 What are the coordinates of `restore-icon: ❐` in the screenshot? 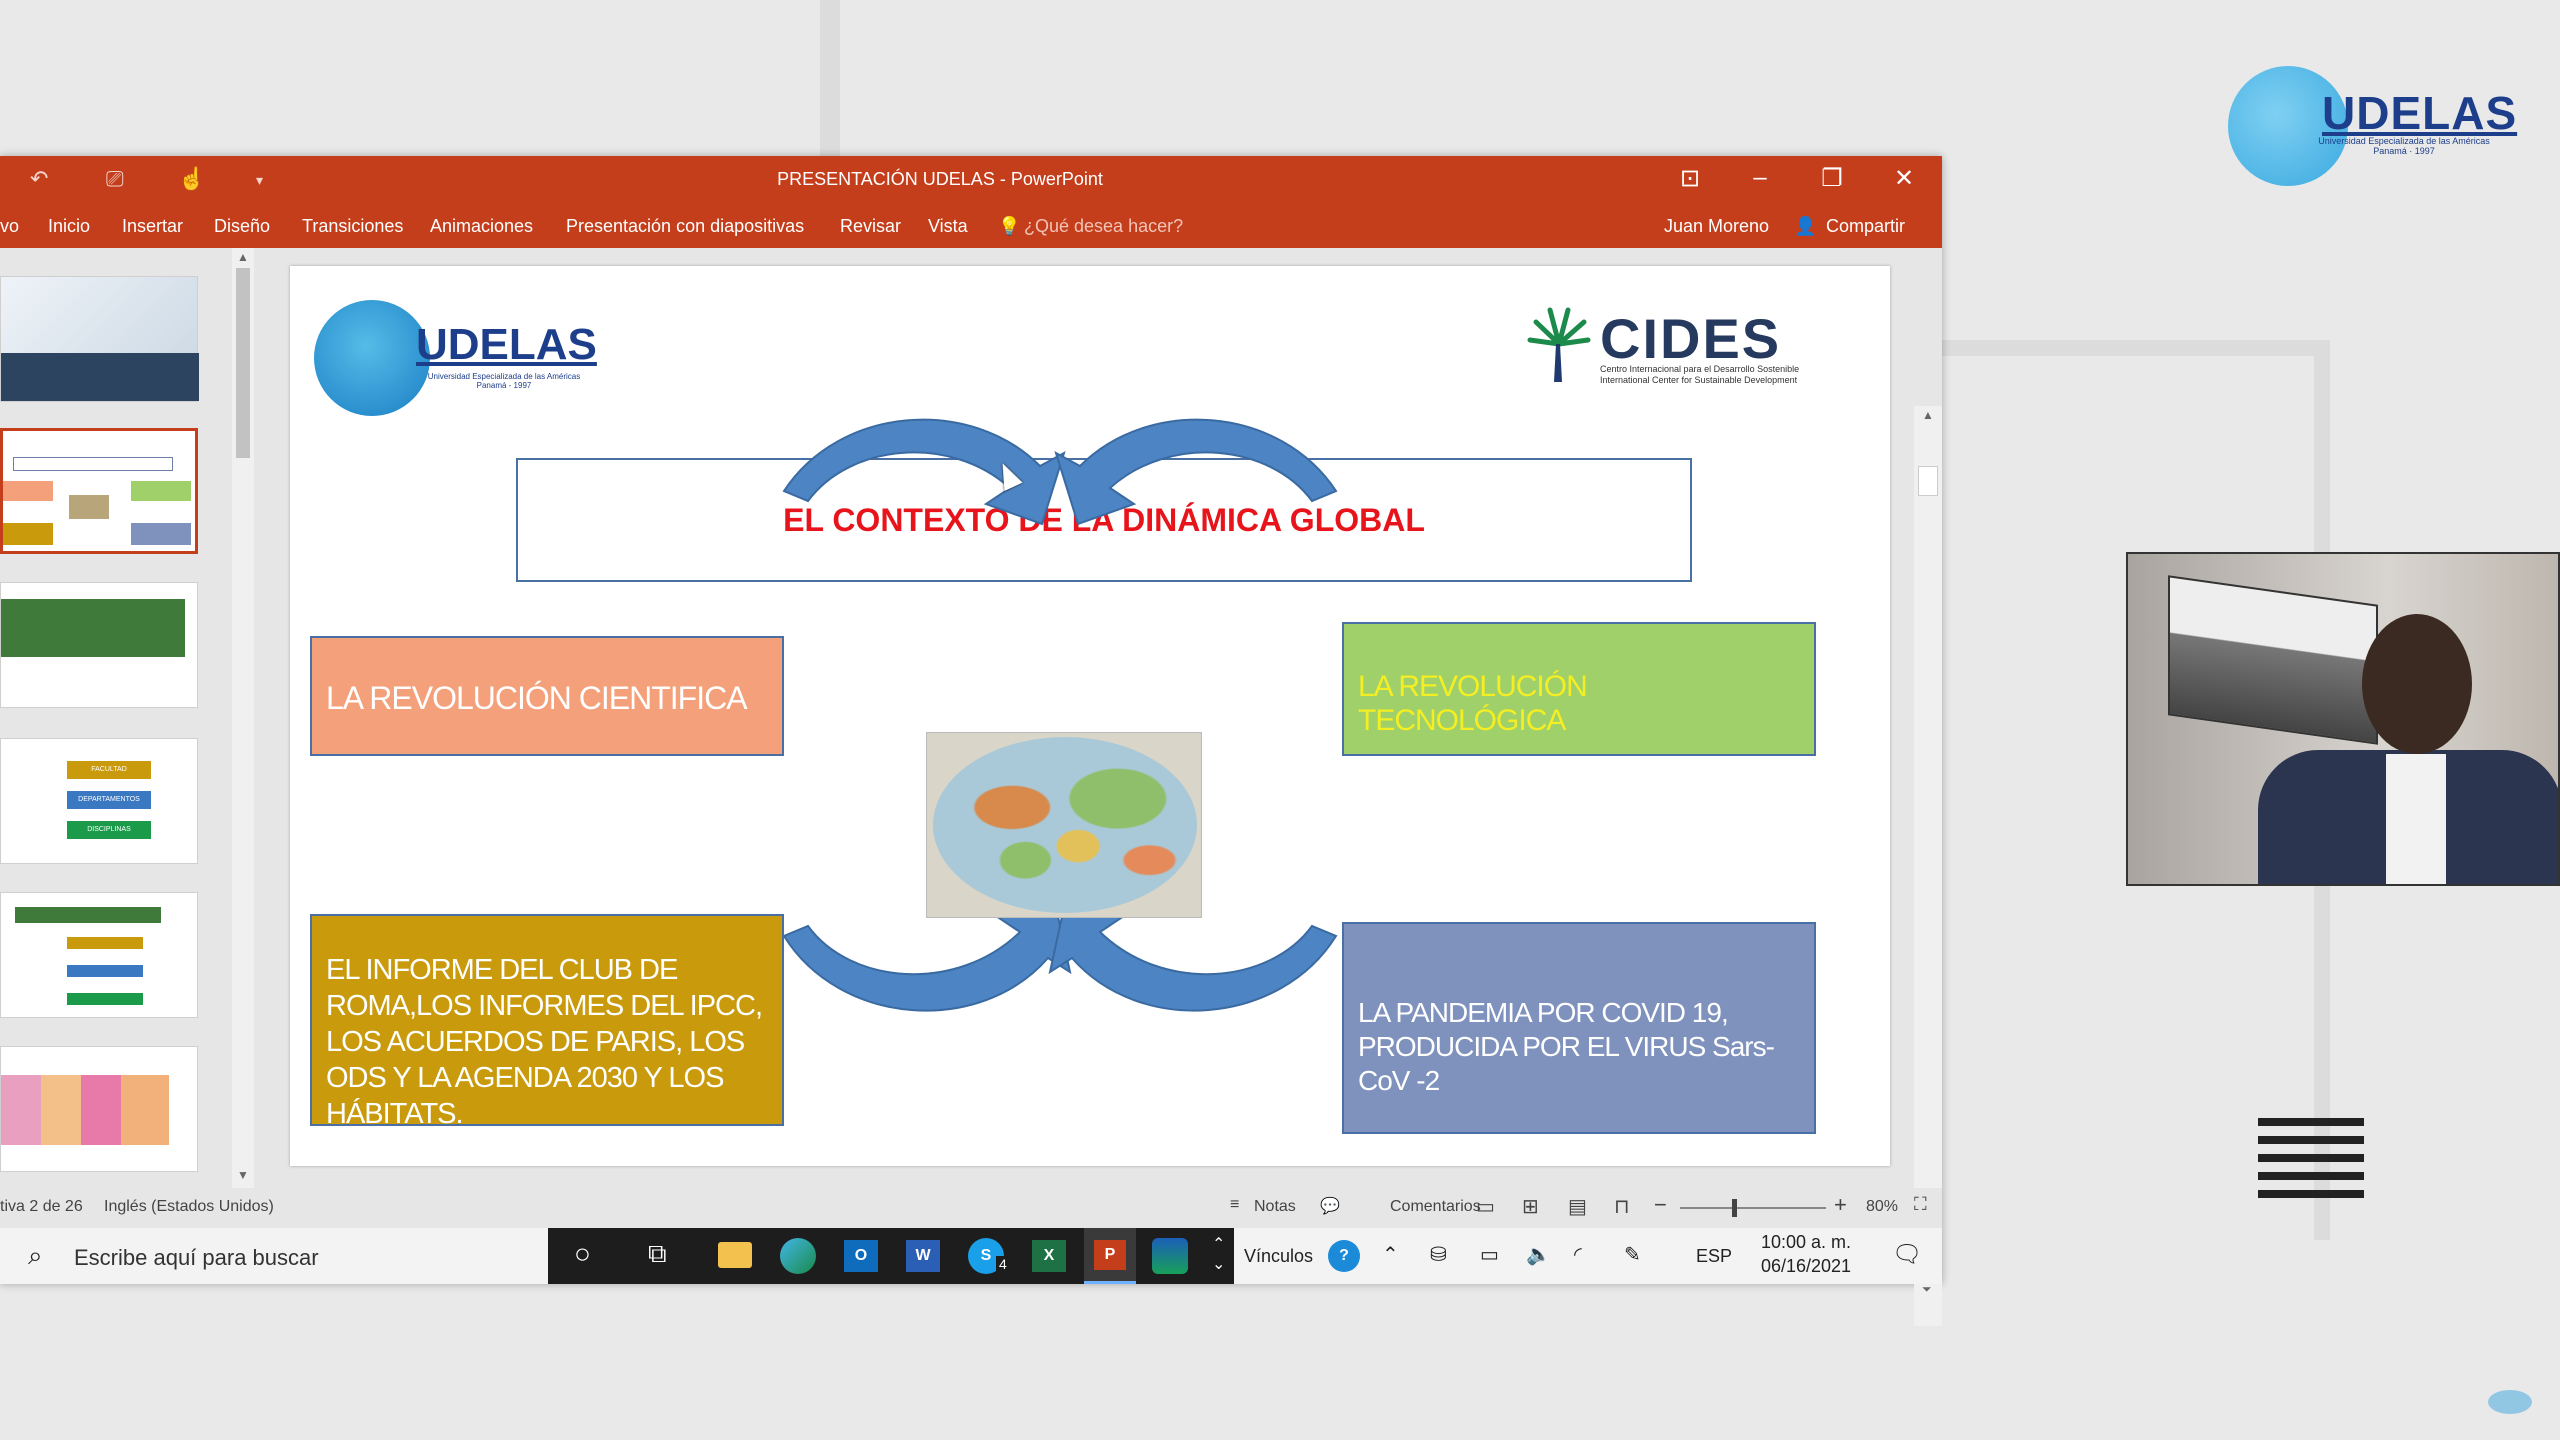 It's located at (1832, 178).